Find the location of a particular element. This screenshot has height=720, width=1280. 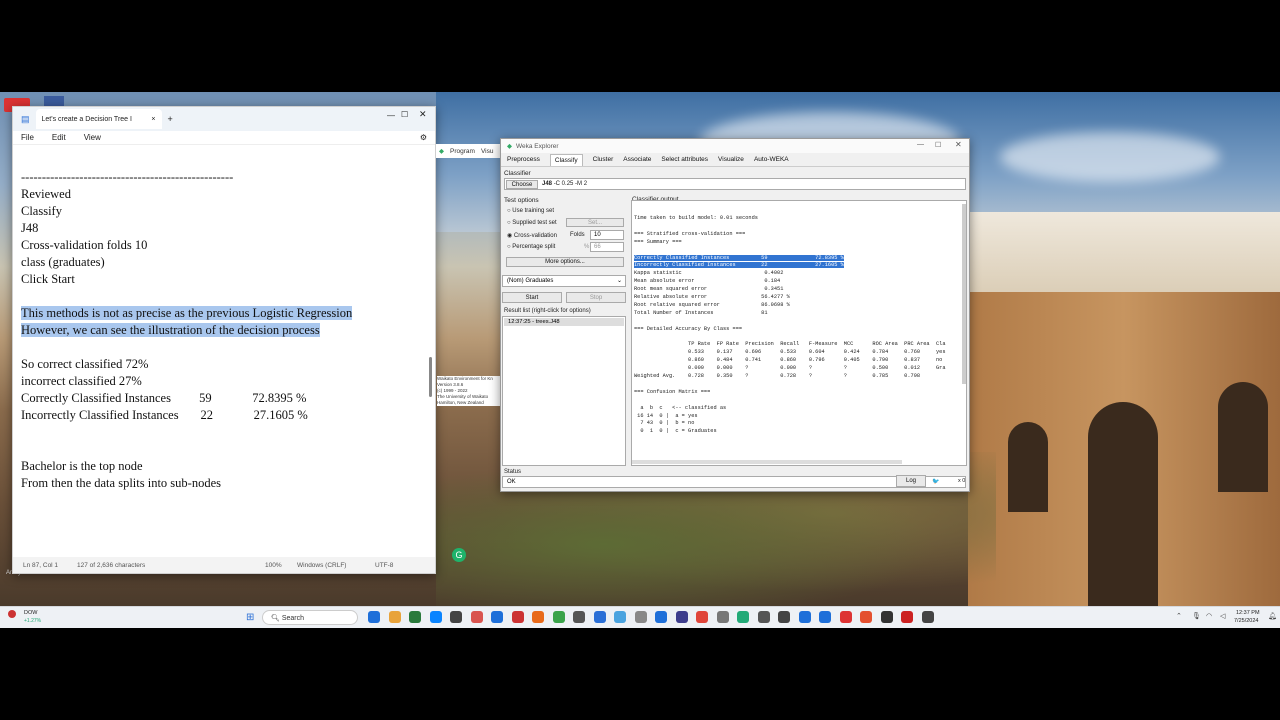

output-vscroll is located at coordinates (964, 294).